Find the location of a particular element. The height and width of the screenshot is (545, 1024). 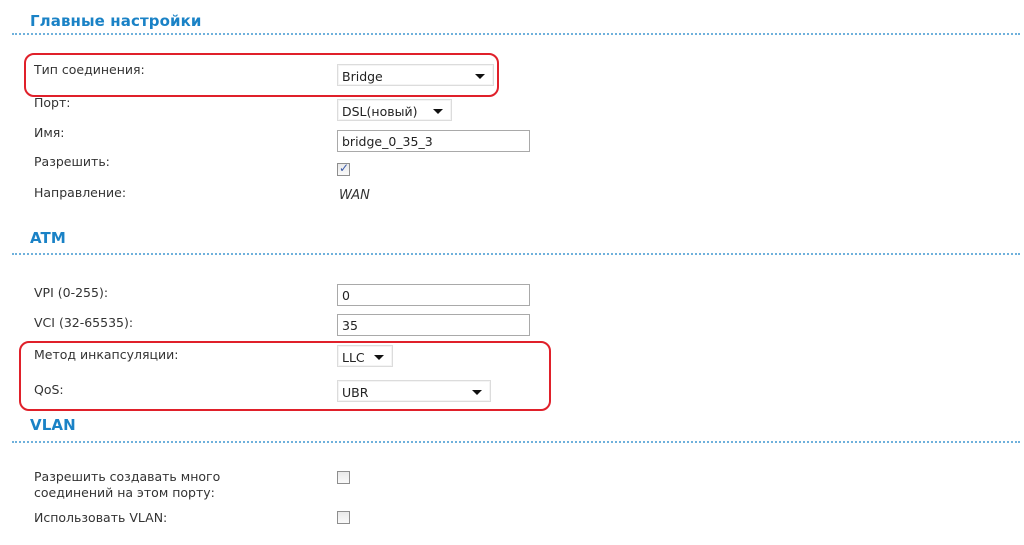

vci-input: 35 is located at coordinates (433, 325).